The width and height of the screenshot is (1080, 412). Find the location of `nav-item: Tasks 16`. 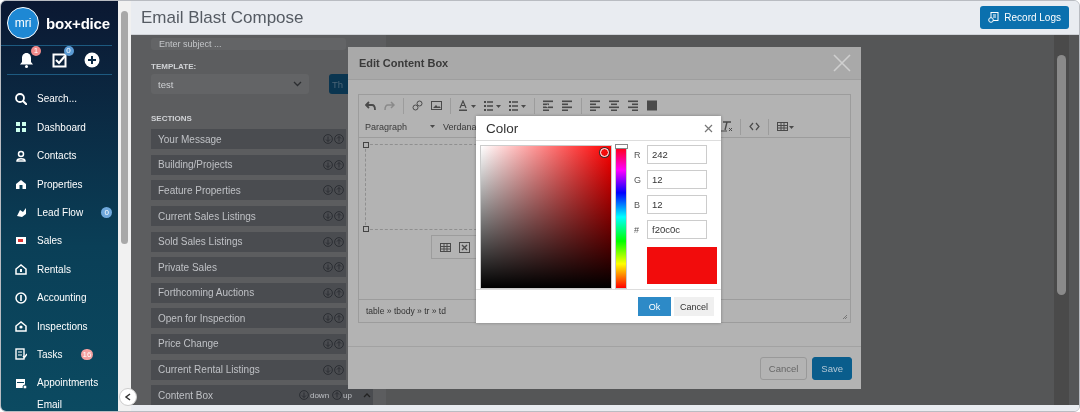

nav-item: Tasks 16 is located at coordinates (59, 354).